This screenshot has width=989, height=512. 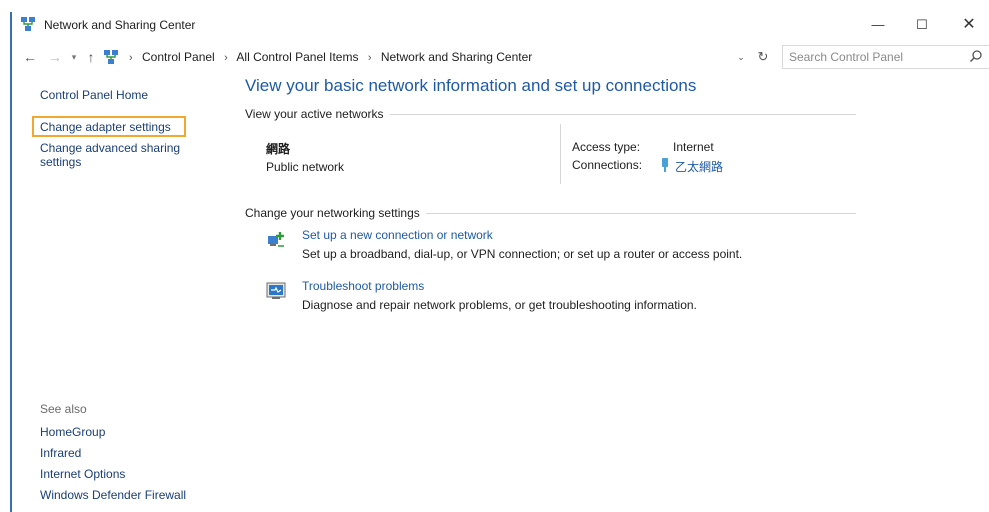 What do you see at coordinates (278, 149) in the screenshot?
I see `network-name: 網路` at bounding box center [278, 149].